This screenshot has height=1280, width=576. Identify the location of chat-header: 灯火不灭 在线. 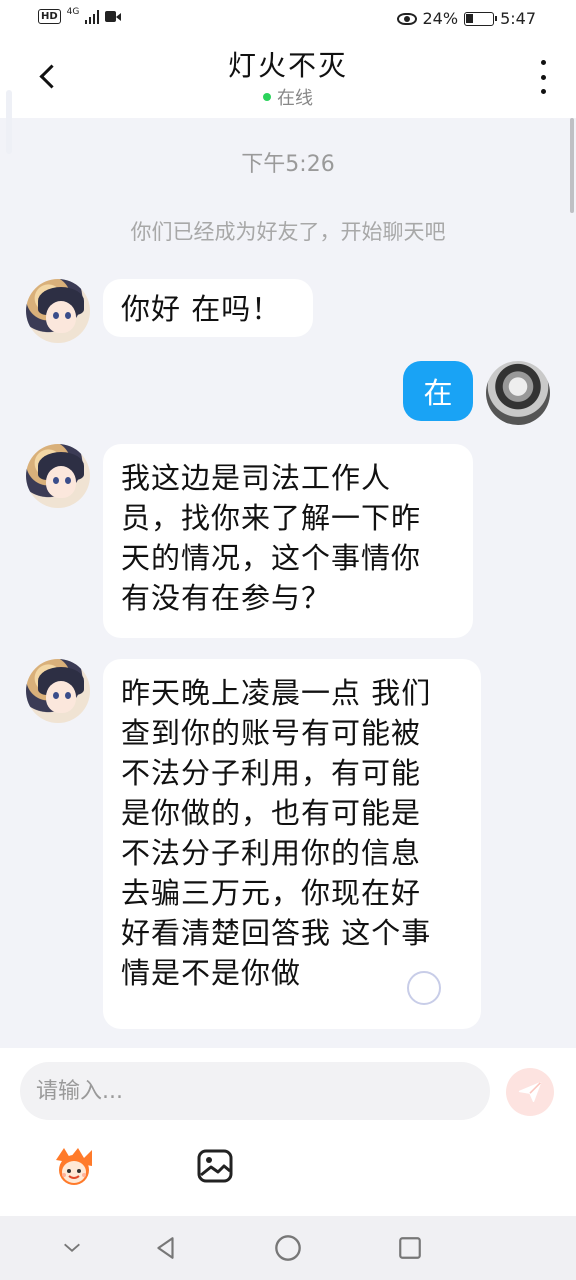
(288, 96).